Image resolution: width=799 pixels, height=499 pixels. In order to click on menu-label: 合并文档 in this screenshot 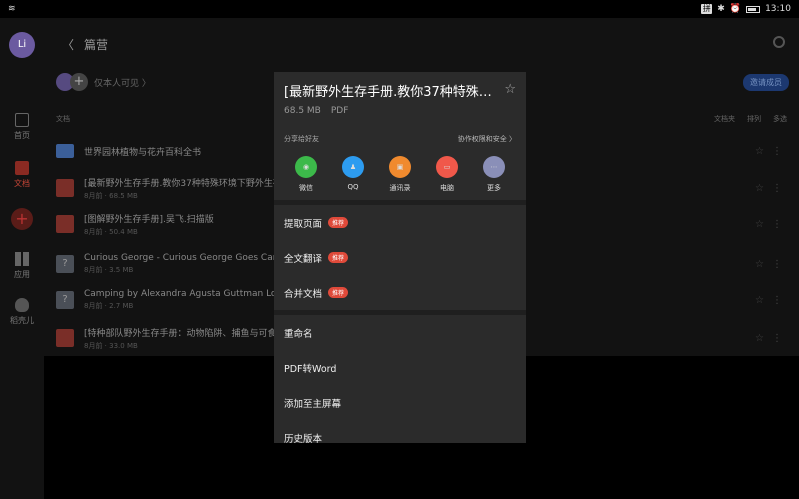, I will do `click(303, 294)`.